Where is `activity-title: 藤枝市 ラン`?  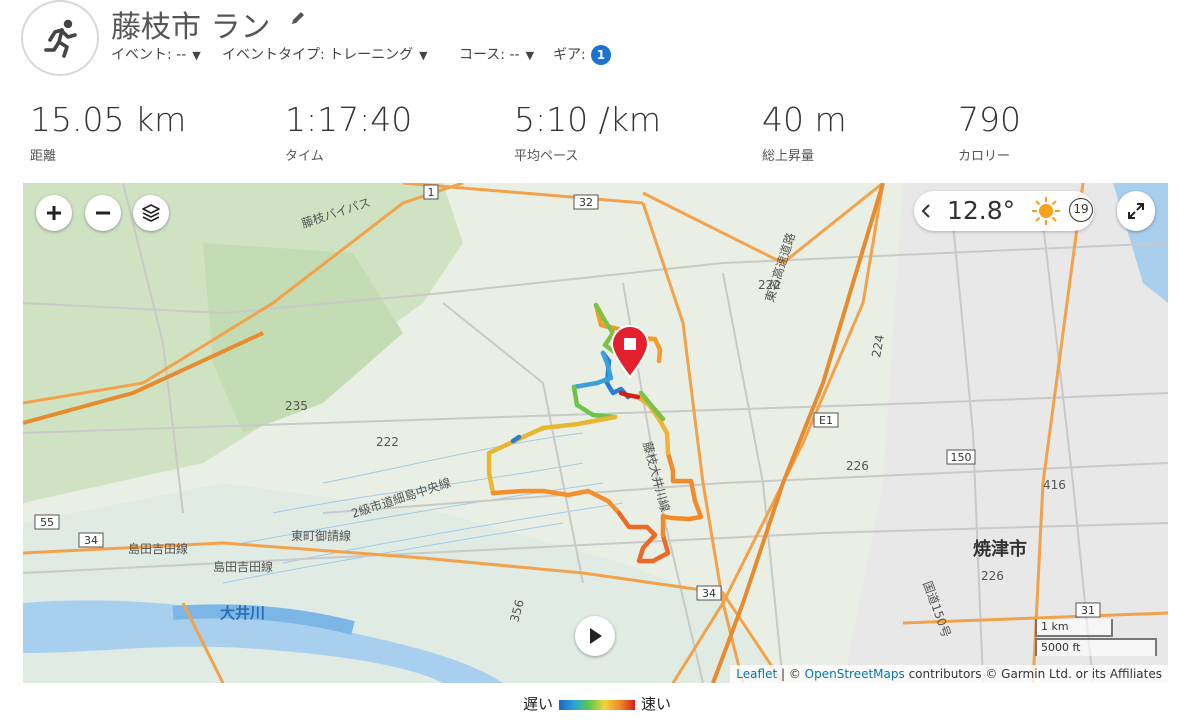
activity-title: 藤枝市 ラン is located at coordinates (191, 27).